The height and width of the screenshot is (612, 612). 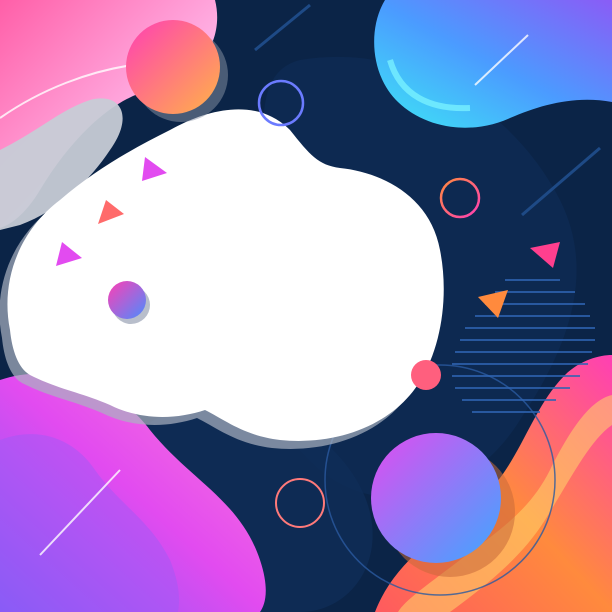 What do you see at coordinates (173, 67) in the screenshot?
I see `circle-orange-pink` at bounding box center [173, 67].